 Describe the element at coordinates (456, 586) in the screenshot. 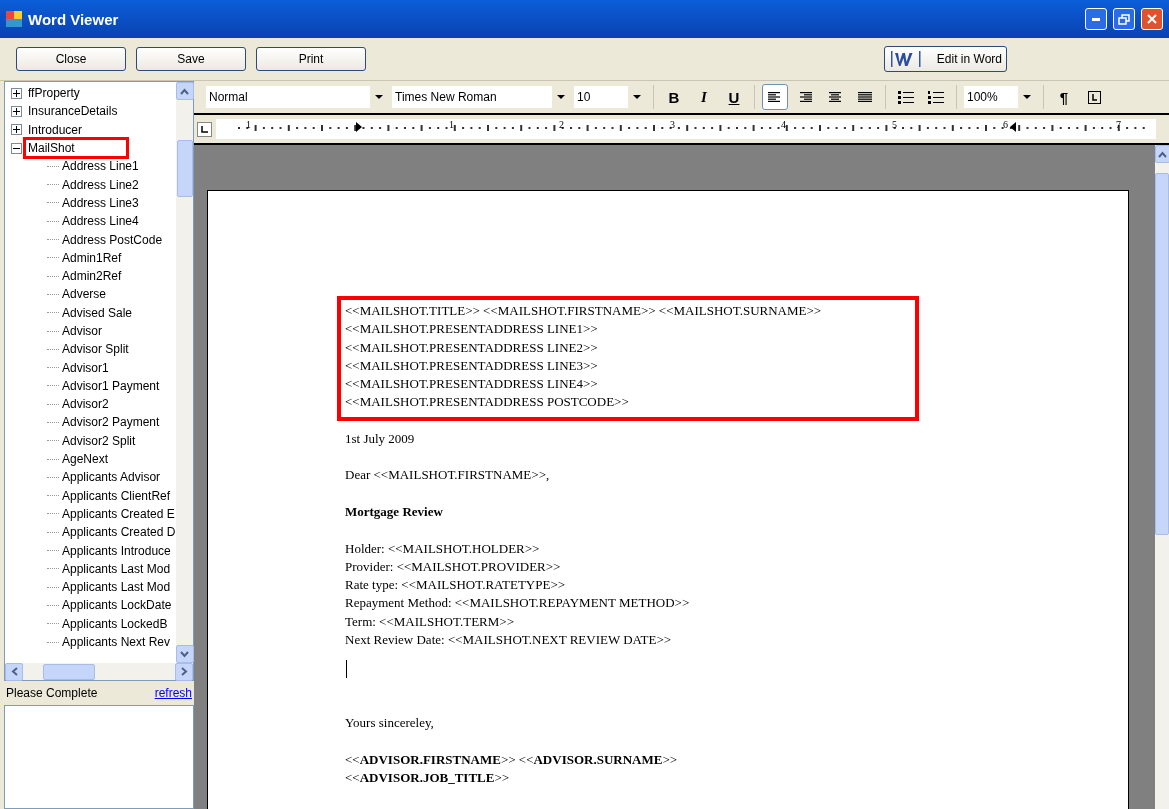

I see `detail-line: Rate type: <<MAILSHOT.RATETYPE>>` at that location.